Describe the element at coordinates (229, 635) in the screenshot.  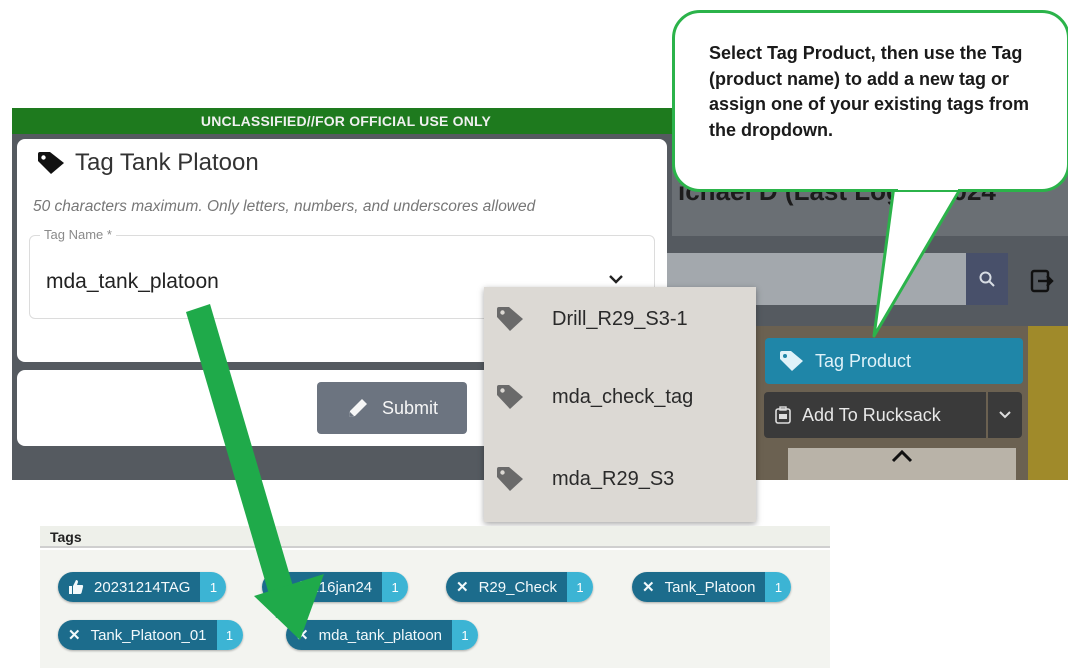
I see `tag-chip-count: 1` at that location.